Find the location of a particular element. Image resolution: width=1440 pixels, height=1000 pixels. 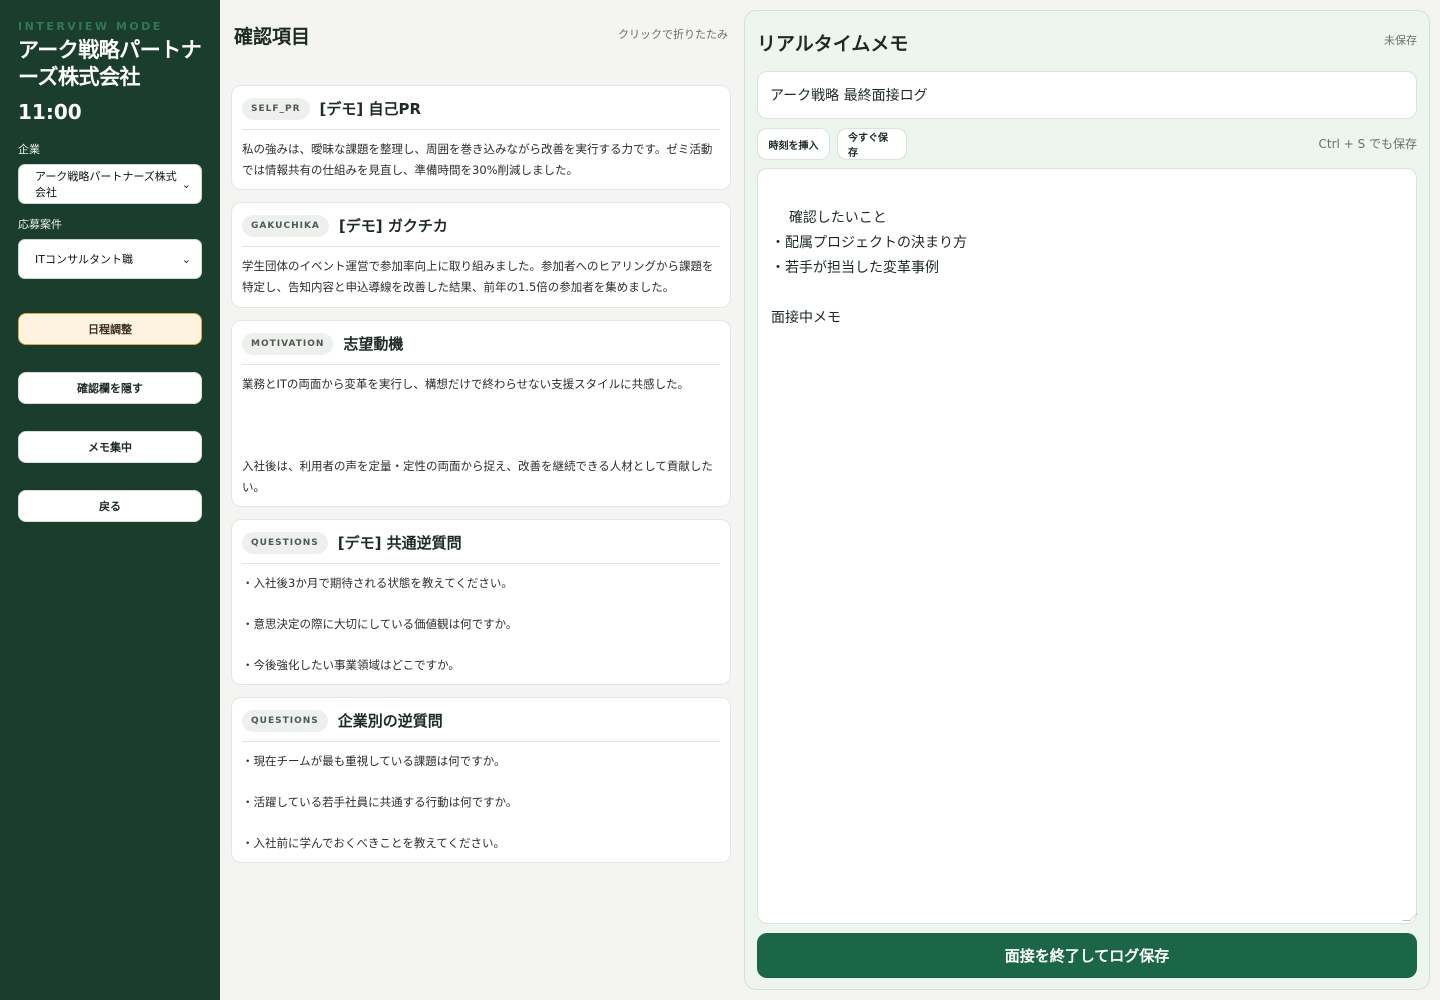

save-now-button: 今すぐ保存 is located at coordinates (872, 144).